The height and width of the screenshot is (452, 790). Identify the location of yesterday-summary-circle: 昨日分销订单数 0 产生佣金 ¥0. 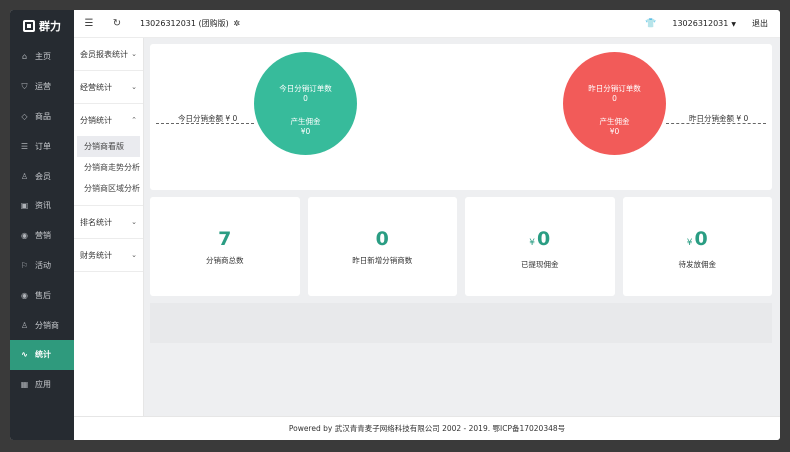
(614, 103).